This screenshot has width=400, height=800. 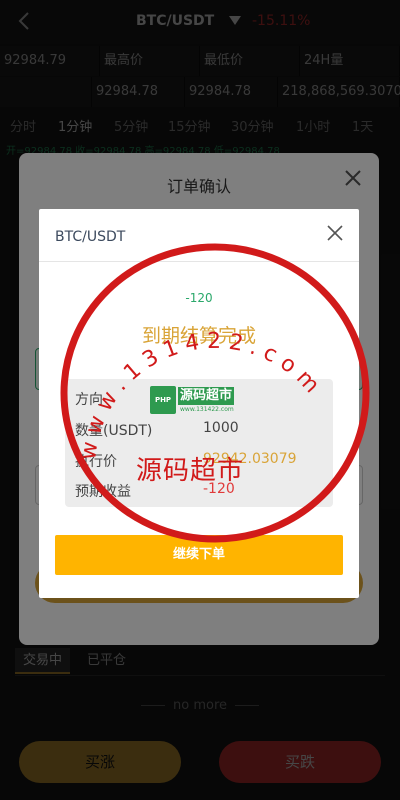 What do you see at coordinates (103, 492) in the screenshot?
I see `profit-label: 预期收益` at bounding box center [103, 492].